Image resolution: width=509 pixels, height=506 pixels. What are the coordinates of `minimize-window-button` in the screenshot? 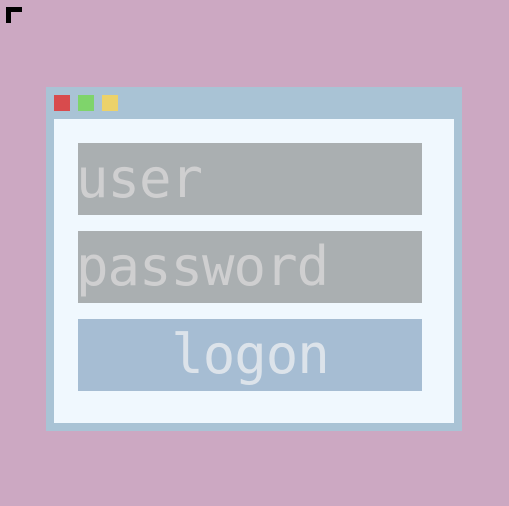 It's located at (110, 103).